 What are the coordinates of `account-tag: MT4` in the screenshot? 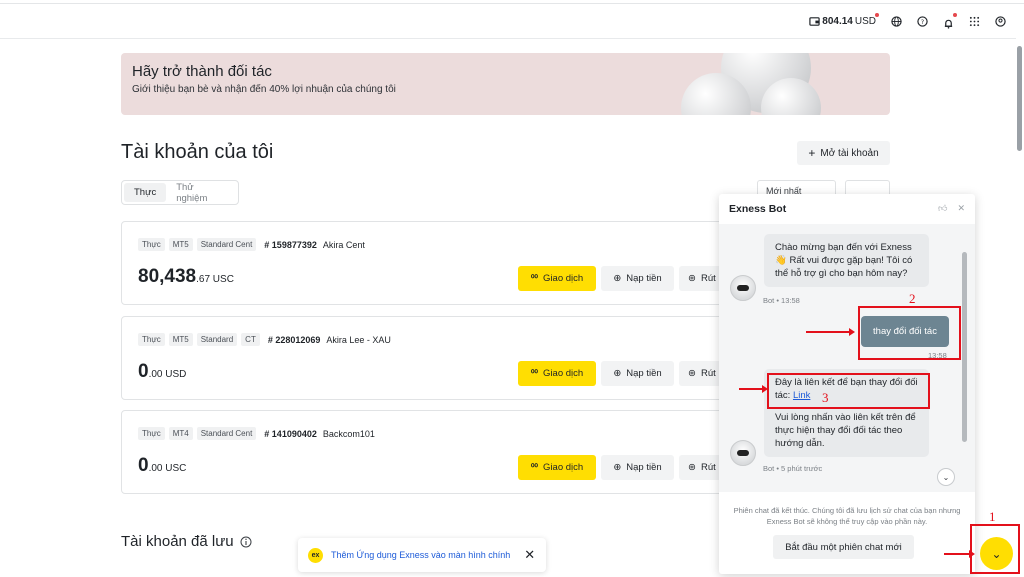 It's located at (180, 433).